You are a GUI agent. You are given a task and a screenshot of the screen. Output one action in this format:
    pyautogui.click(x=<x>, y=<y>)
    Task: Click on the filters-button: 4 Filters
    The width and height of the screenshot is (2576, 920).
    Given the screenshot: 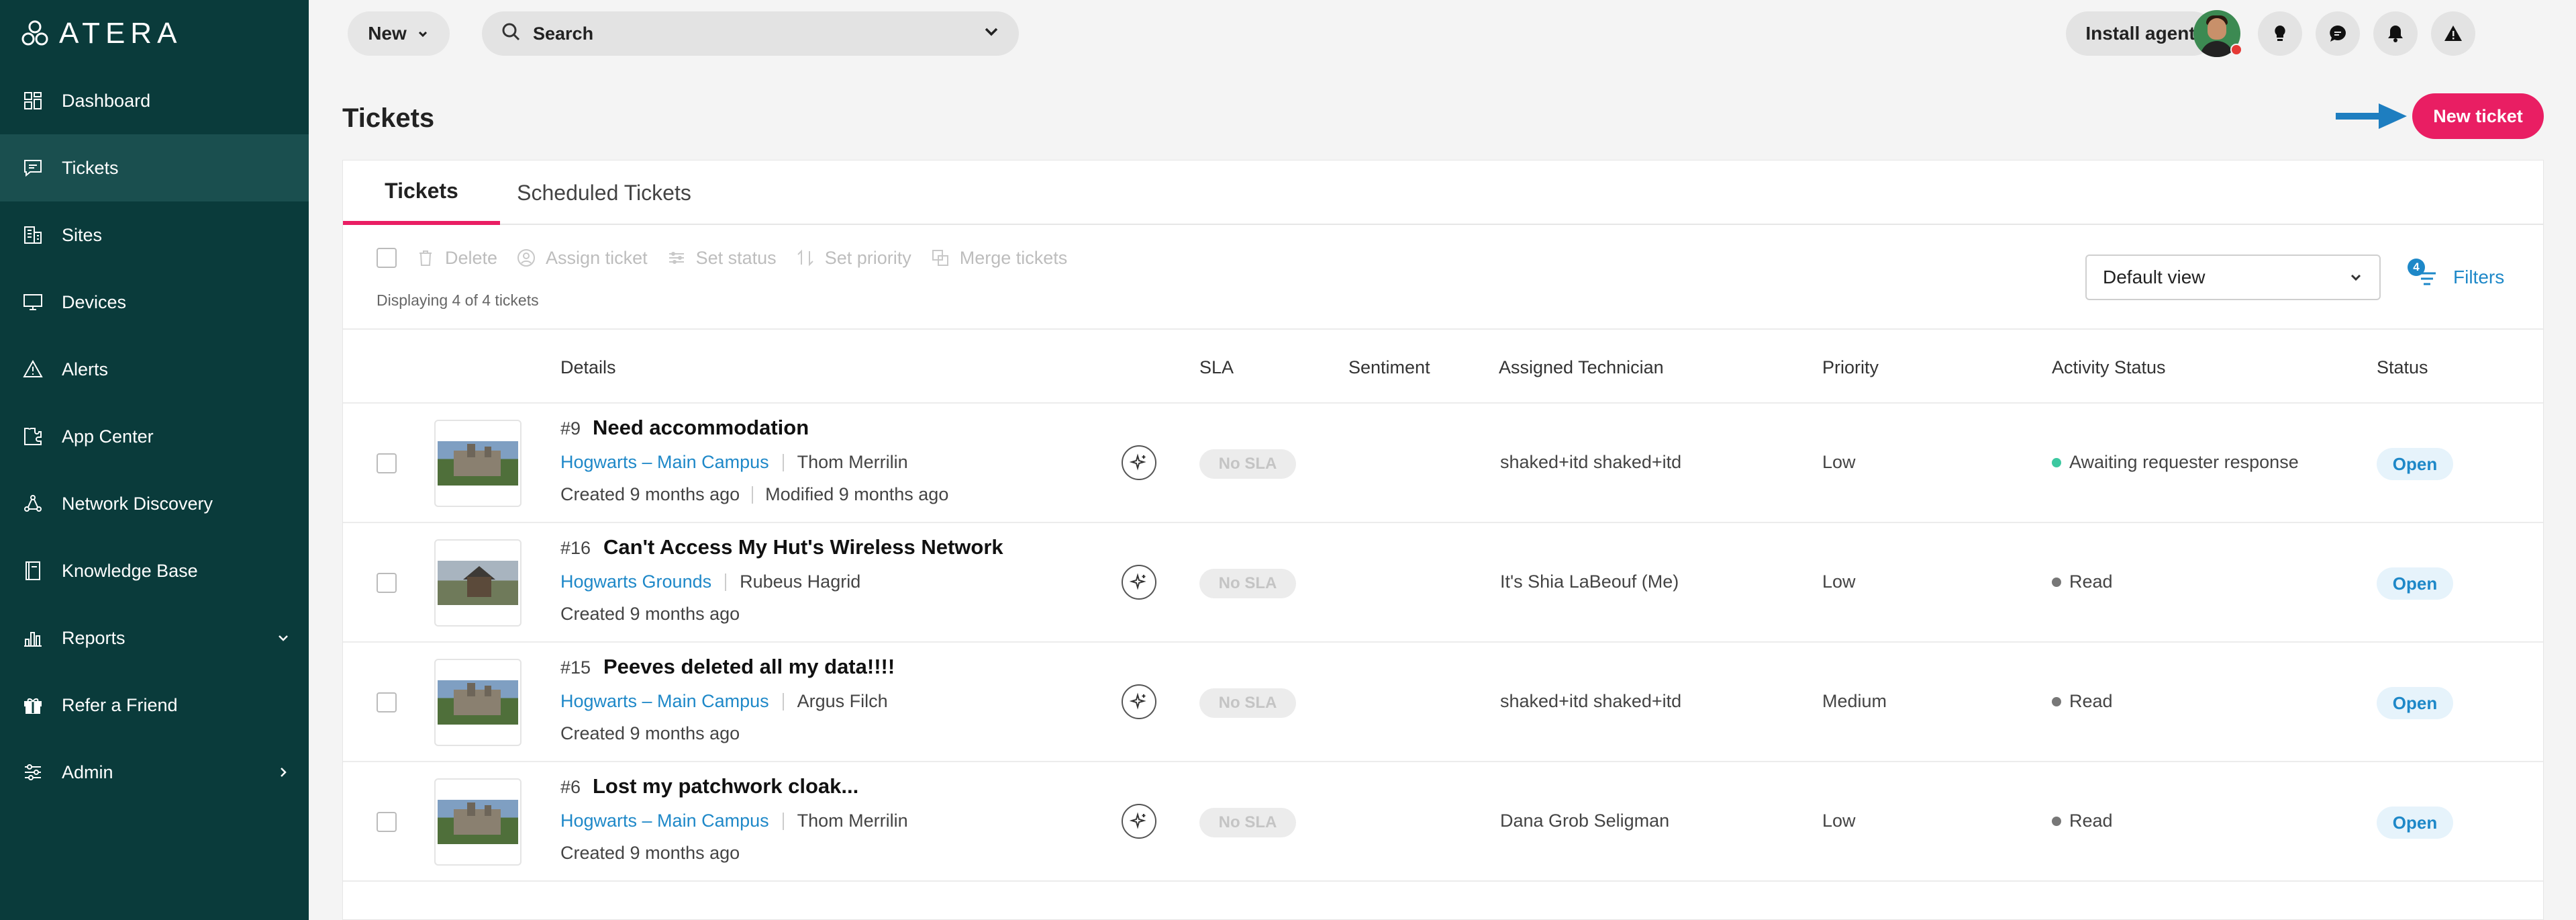 What is the action you would take?
    pyautogui.click(x=2456, y=277)
    